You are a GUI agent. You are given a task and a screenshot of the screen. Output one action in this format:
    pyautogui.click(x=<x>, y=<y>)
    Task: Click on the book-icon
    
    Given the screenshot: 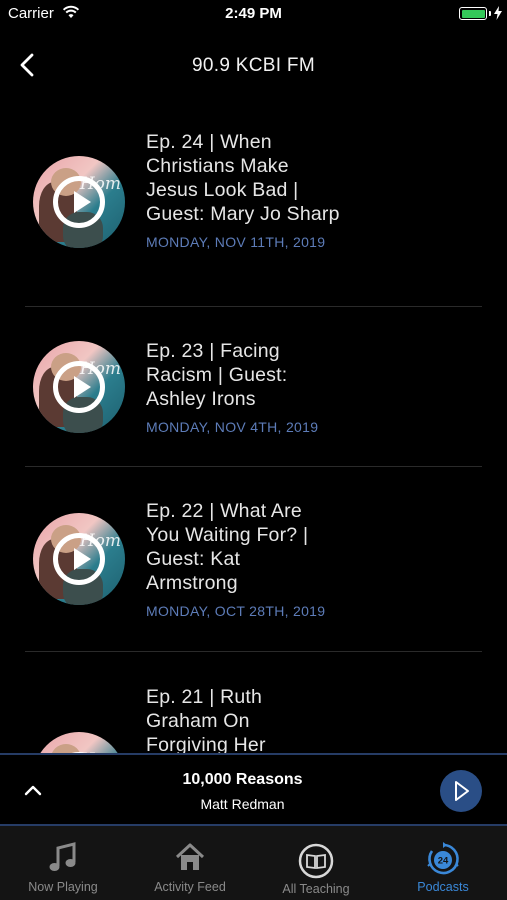 What is the action you would take?
    pyautogui.click(x=316, y=861)
    